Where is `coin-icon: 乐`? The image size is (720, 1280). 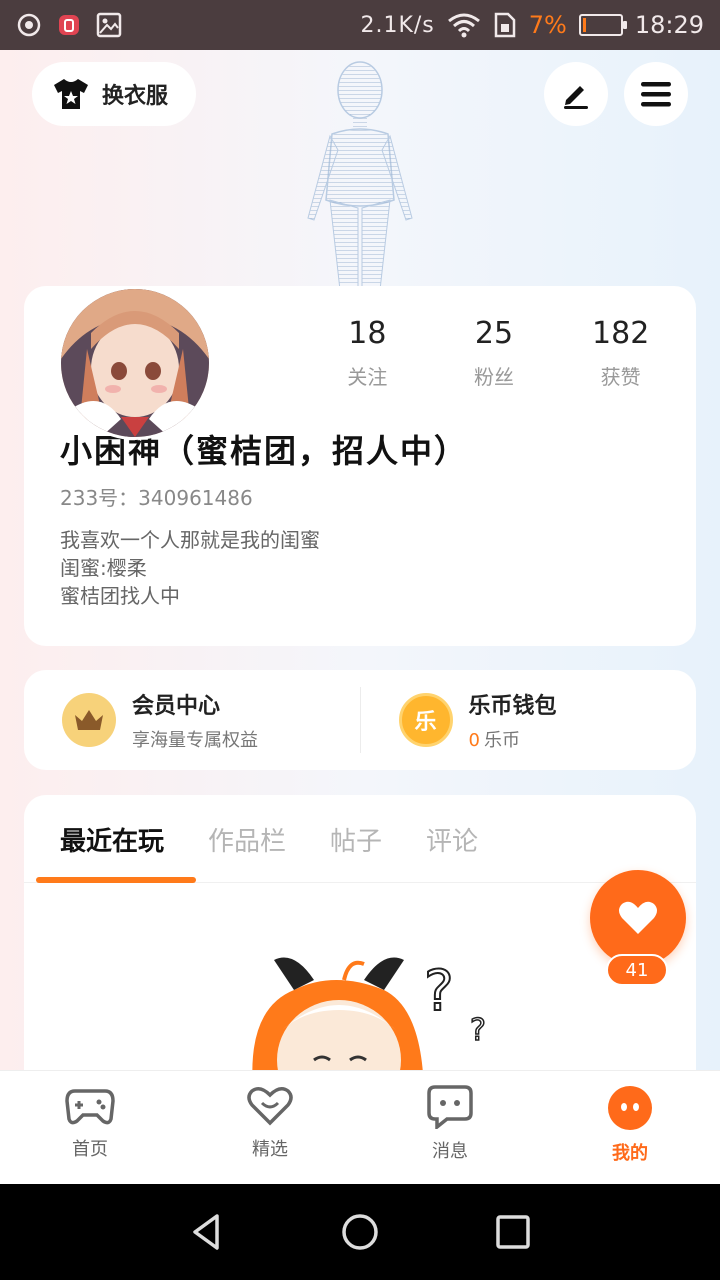 coin-icon: 乐 is located at coordinates (425, 720).